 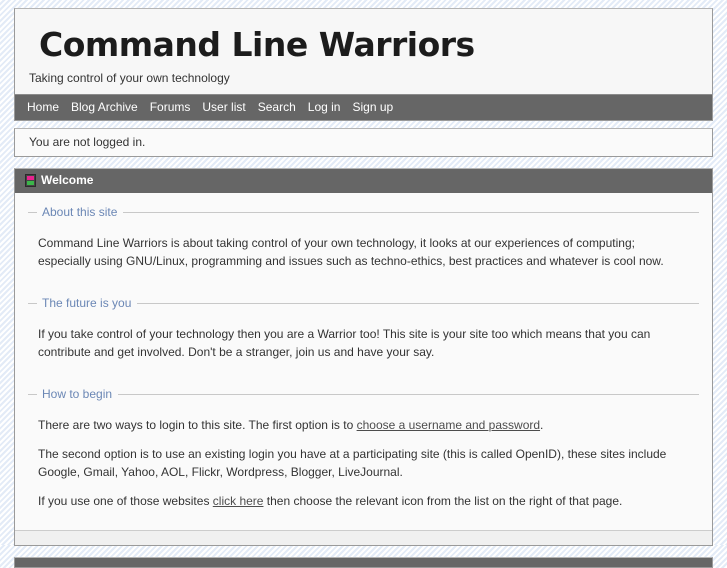 What do you see at coordinates (125, 501) in the screenshot?
I see `paragraph-text-before-link: If you use one of those websites` at bounding box center [125, 501].